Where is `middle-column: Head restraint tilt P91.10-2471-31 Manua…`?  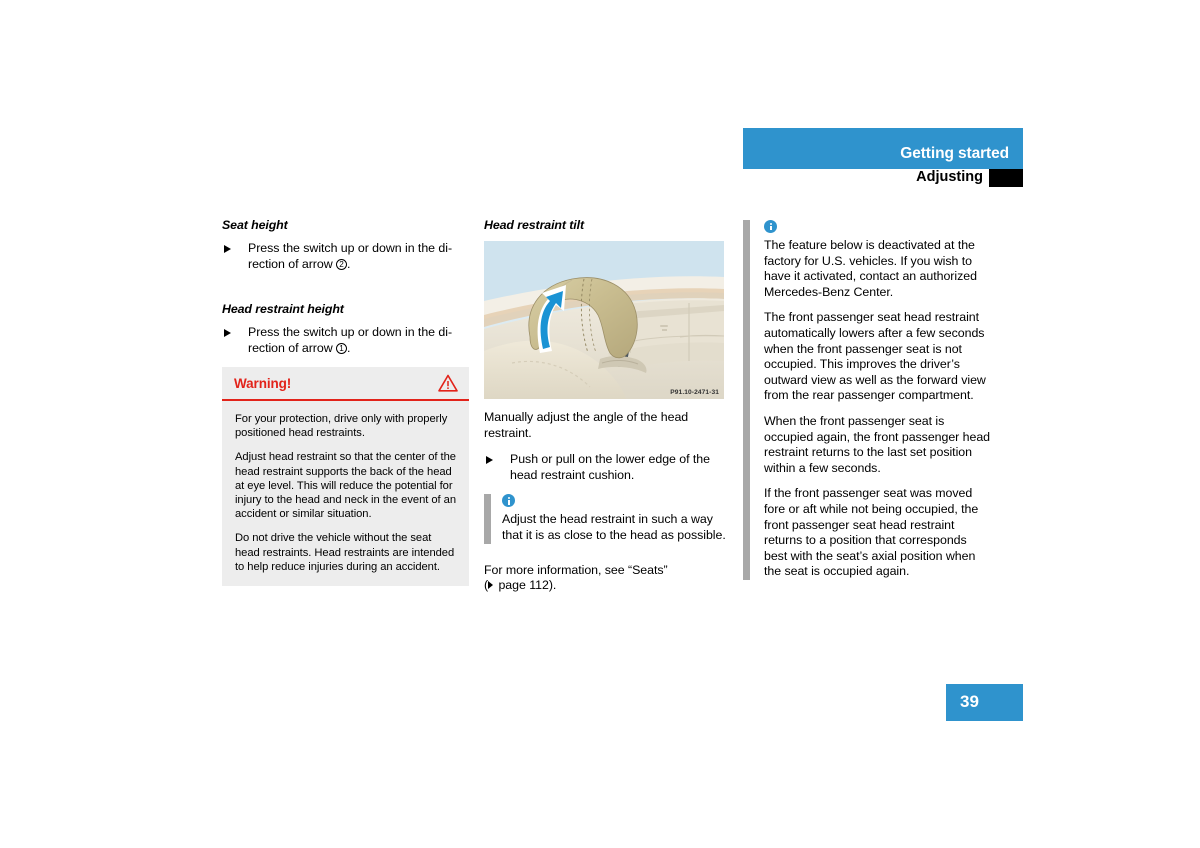
middle-column: Head restraint tilt P91.10-2471-31 Manua… is located at coordinates (607, 406).